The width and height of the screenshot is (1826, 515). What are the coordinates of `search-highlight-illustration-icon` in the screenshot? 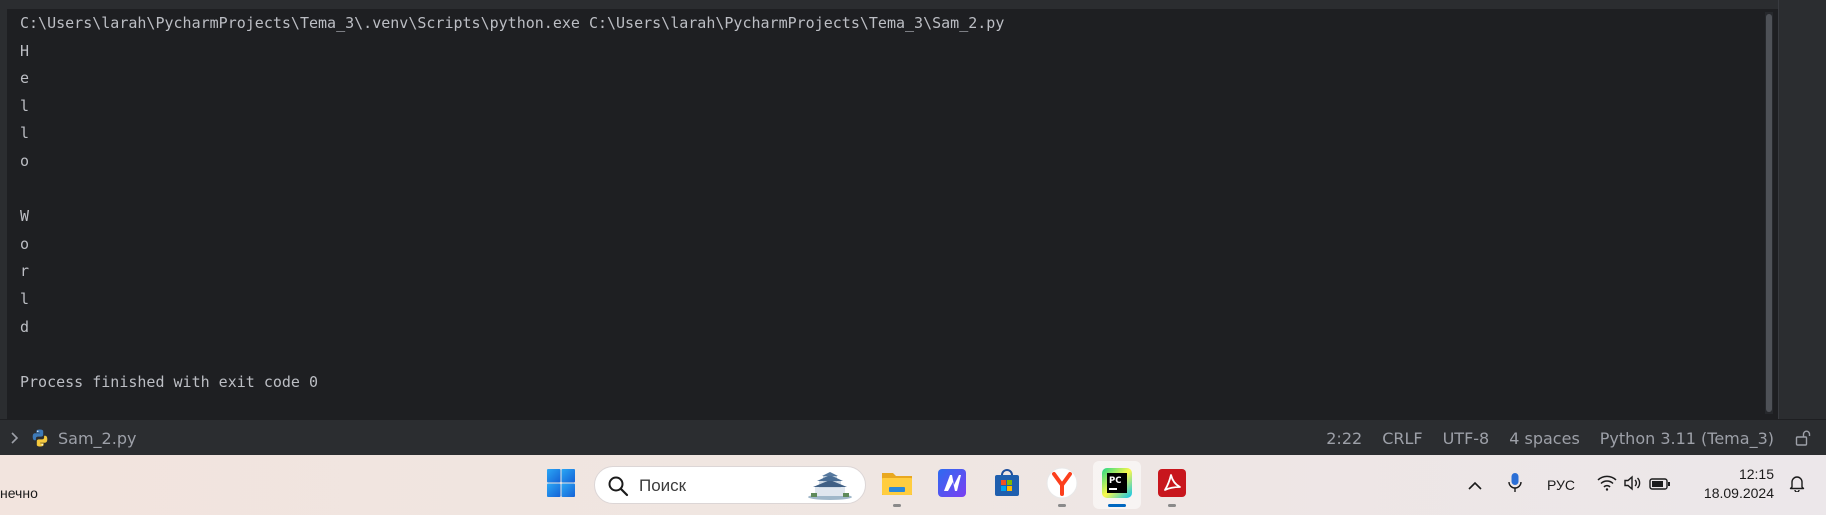 It's located at (830, 486).